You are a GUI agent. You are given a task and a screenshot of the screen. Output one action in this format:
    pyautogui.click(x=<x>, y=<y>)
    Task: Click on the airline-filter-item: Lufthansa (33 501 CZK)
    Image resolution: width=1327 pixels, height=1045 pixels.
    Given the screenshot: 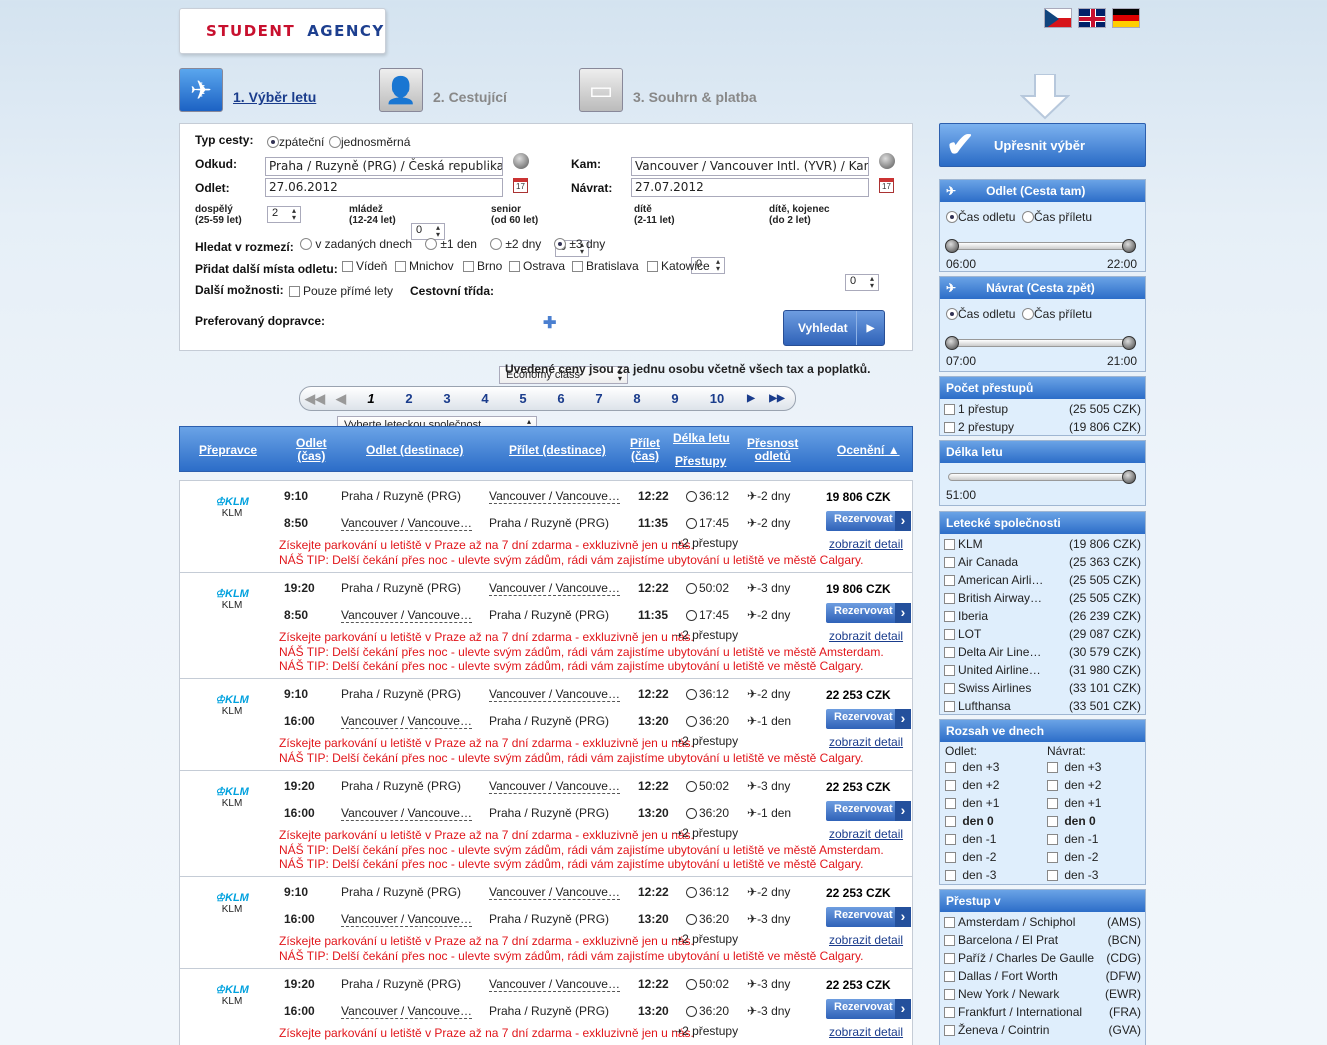 What is the action you would take?
    pyautogui.click(x=1042, y=706)
    